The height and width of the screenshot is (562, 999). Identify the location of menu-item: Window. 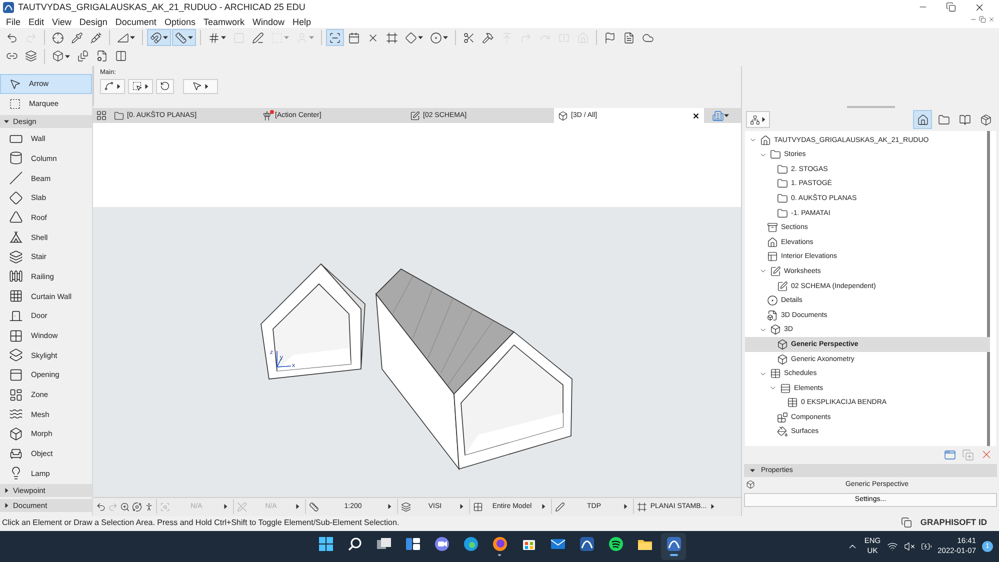
(268, 21).